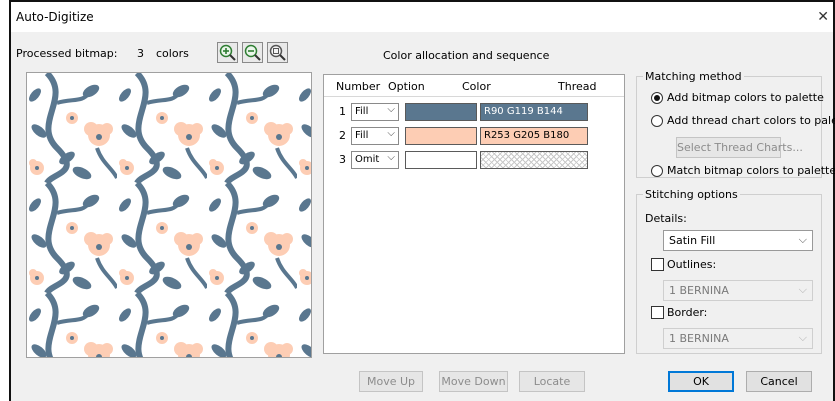  What do you see at coordinates (751, 120) in the screenshot?
I see `radio-label: Add thread chart colors to palette` at bounding box center [751, 120].